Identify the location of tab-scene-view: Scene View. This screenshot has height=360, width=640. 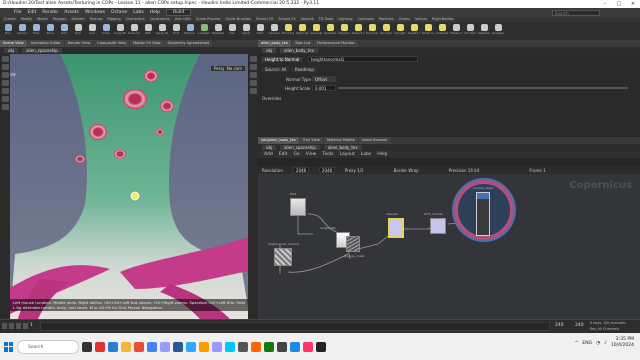
(13, 43).